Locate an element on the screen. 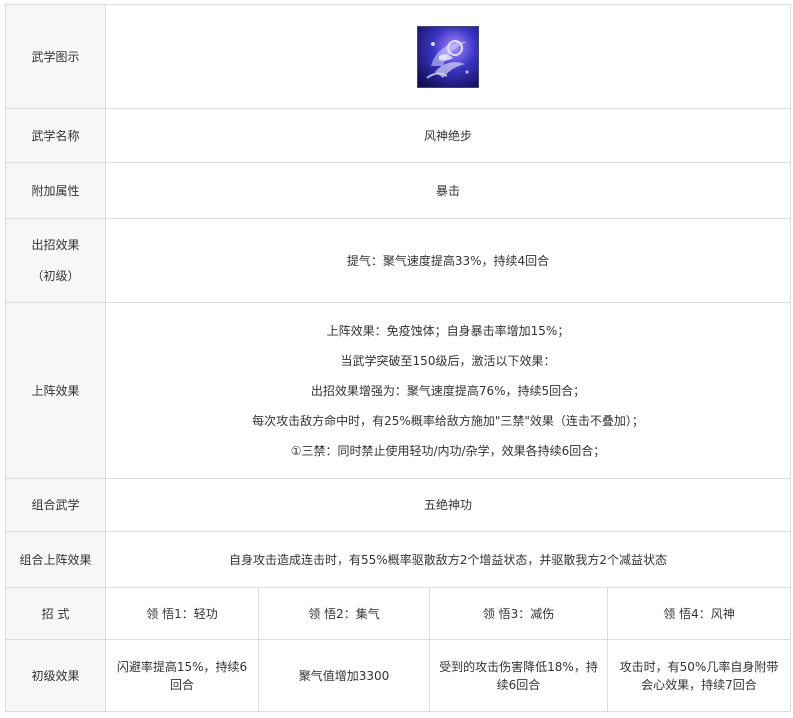  label-formation-effect: 上阵效果 is located at coordinates (55, 390).